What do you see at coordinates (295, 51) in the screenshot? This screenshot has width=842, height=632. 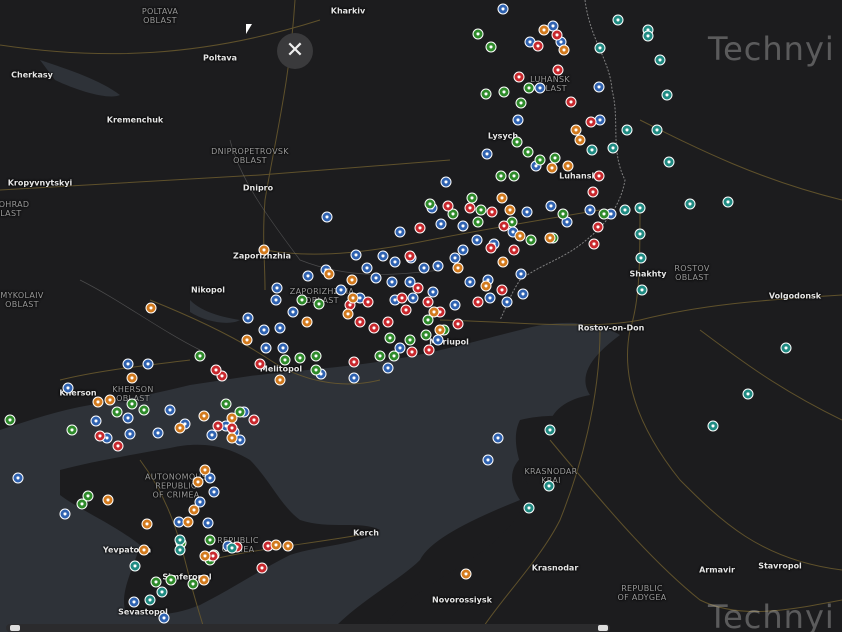 I see `close-button: ✕` at bounding box center [295, 51].